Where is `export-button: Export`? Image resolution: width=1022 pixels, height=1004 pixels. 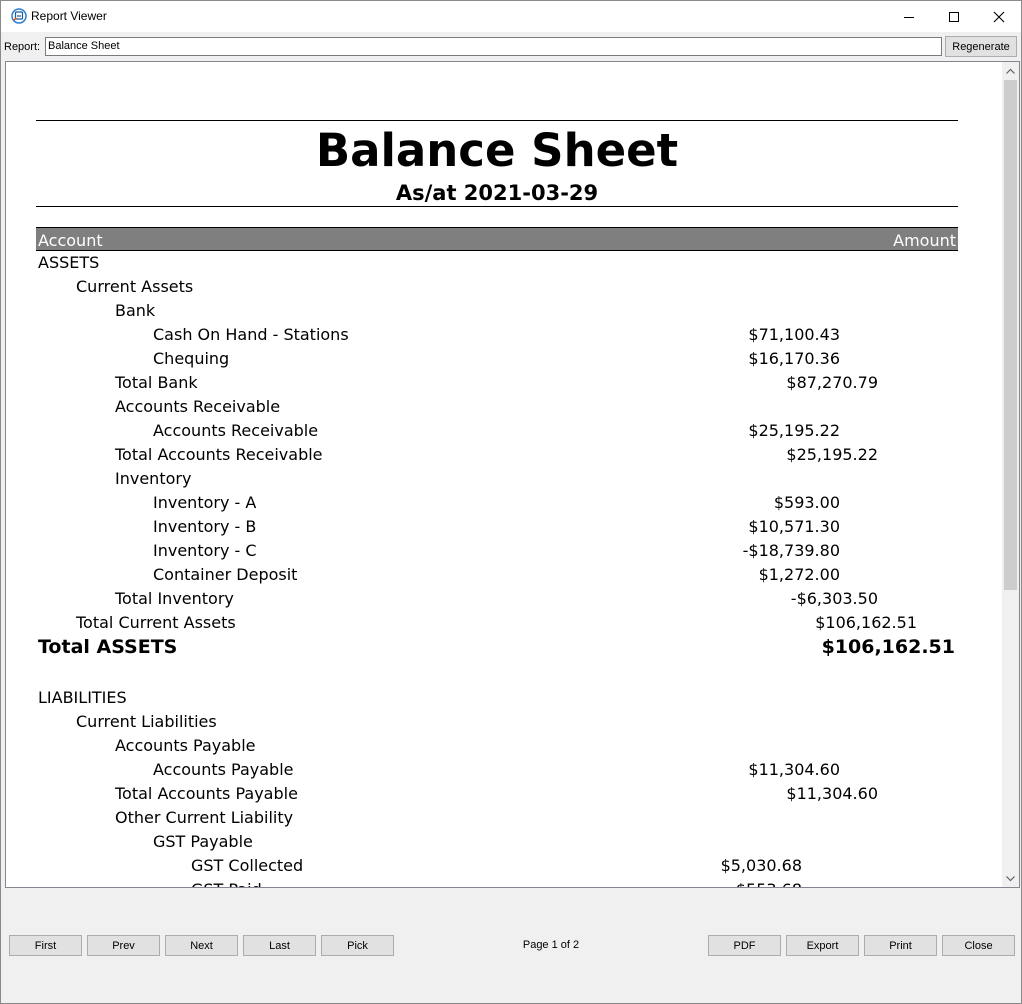 export-button: Export is located at coordinates (822, 945).